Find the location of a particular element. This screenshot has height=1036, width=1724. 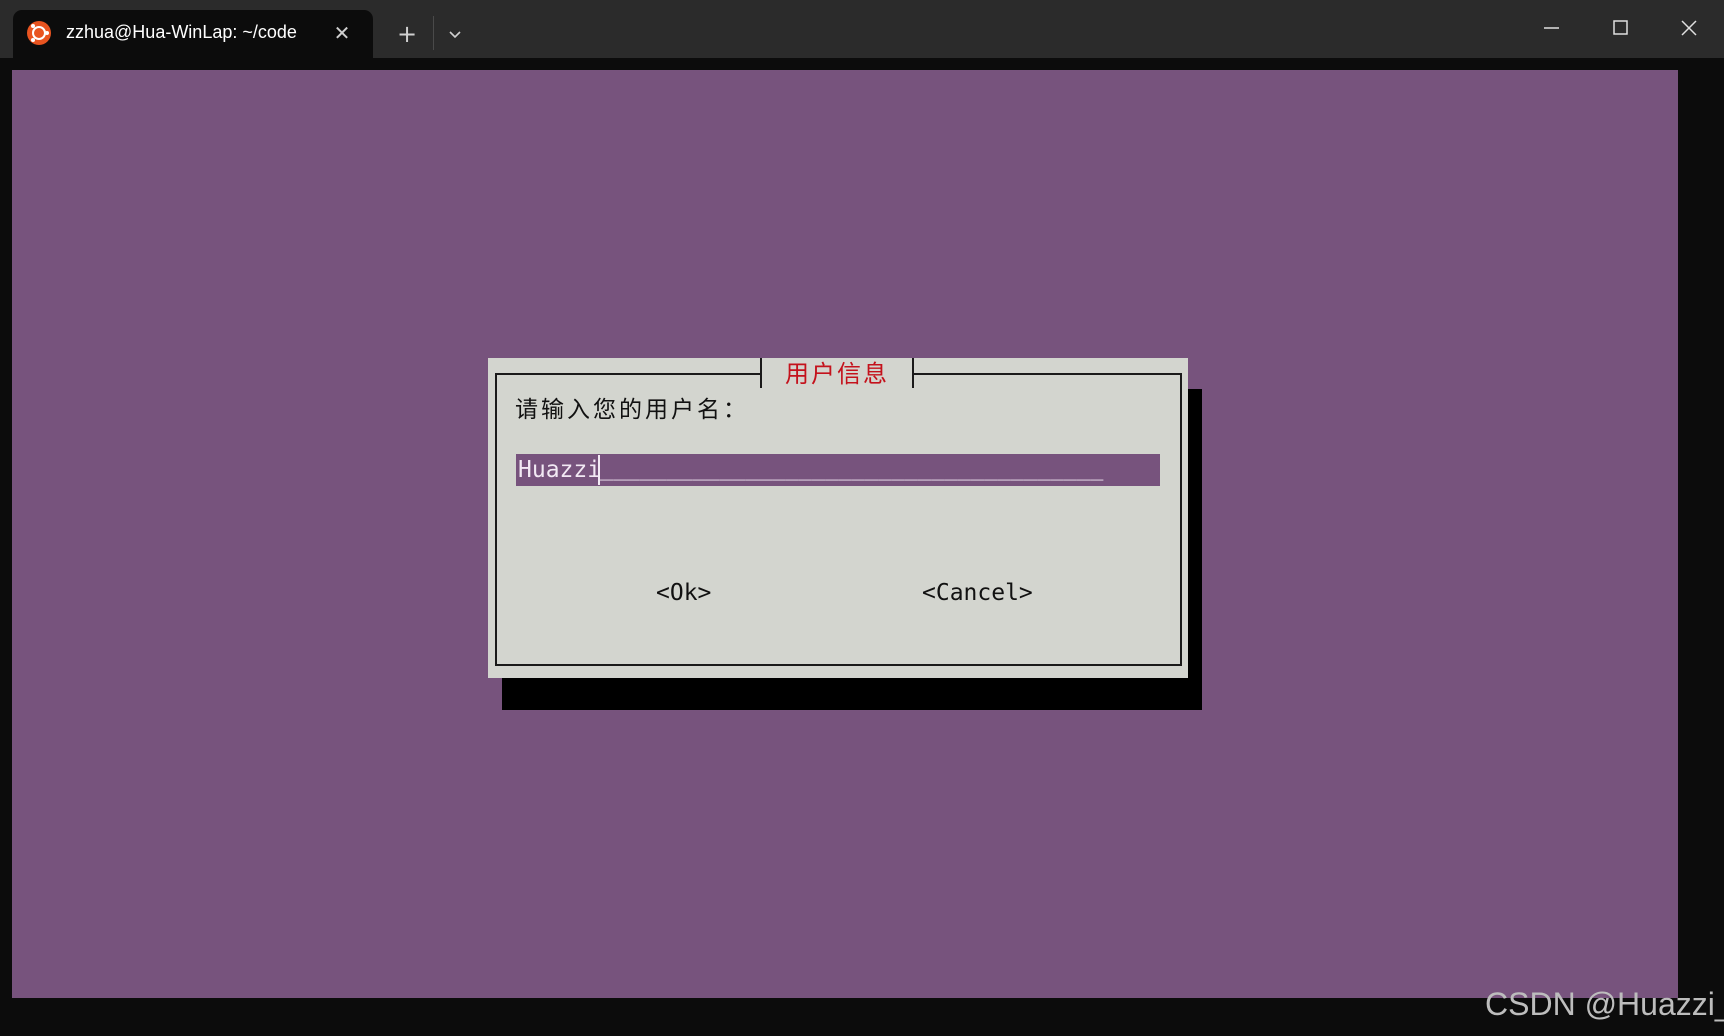

maximize-icon is located at coordinates (1620, 28).